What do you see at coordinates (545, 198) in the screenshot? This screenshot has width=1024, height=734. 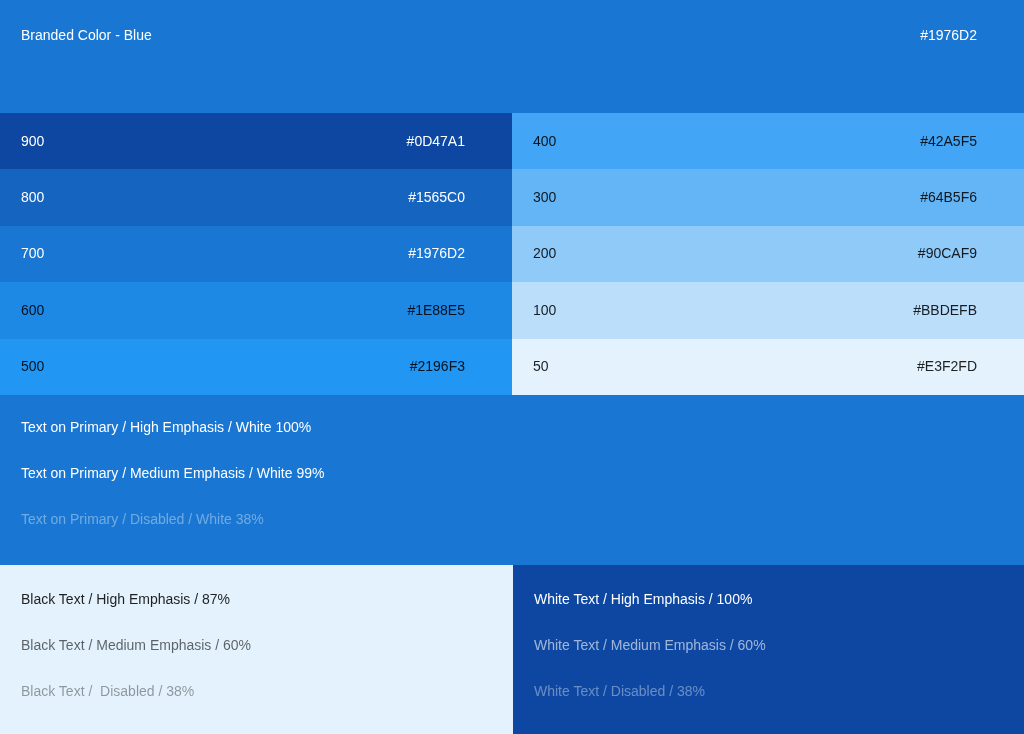 I see `shade-label: 300` at bounding box center [545, 198].